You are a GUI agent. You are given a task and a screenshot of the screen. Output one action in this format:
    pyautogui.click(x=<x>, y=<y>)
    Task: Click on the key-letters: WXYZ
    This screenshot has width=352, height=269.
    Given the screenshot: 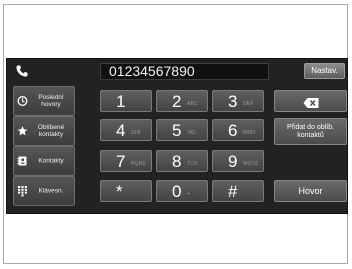 What is the action you would take?
    pyautogui.click(x=251, y=164)
    